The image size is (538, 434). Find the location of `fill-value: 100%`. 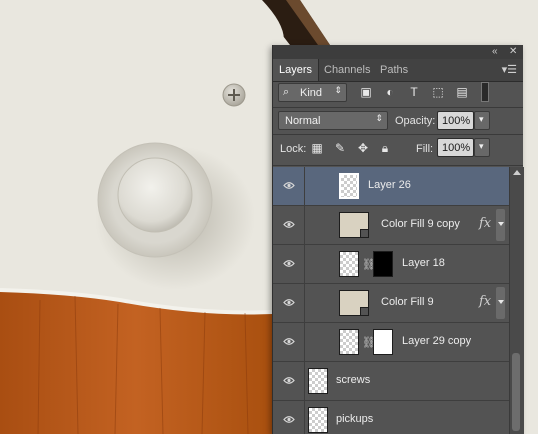

fill-value: 100% is located at coordinates (456, 148).